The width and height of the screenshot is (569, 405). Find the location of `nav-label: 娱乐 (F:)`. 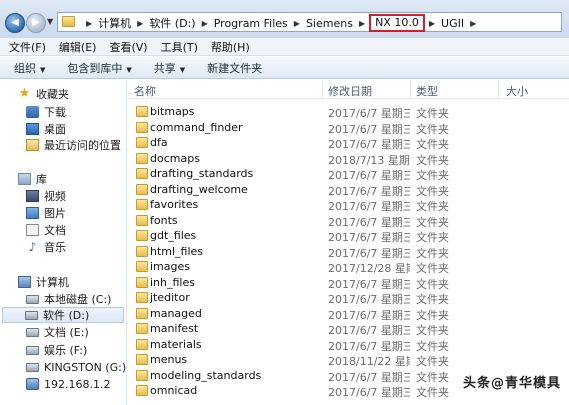

nav-label: 娱乐 (F:) is located at coordinates (66, 350).